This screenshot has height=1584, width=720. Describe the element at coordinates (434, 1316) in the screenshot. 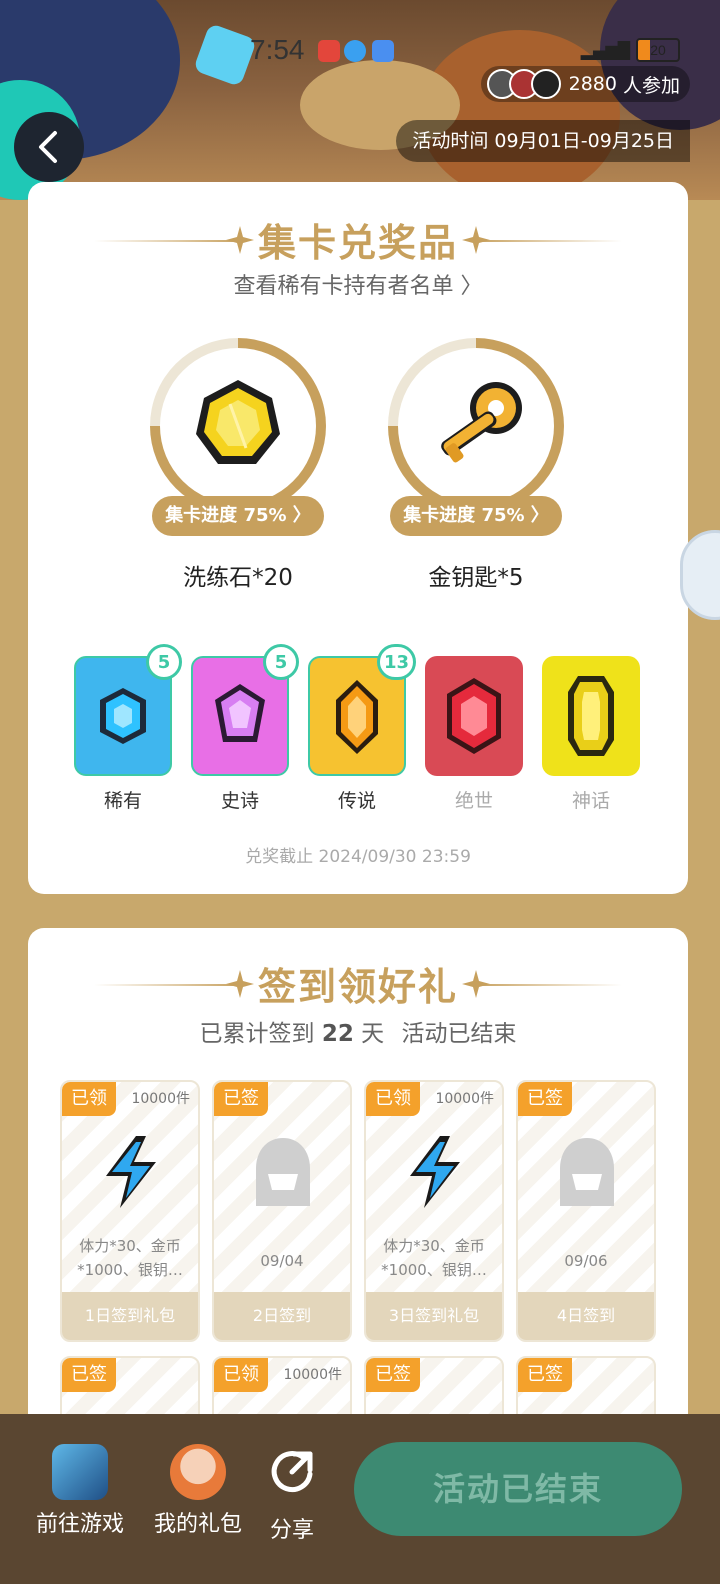

I see `day-label: 3日签到礼包` at that location.